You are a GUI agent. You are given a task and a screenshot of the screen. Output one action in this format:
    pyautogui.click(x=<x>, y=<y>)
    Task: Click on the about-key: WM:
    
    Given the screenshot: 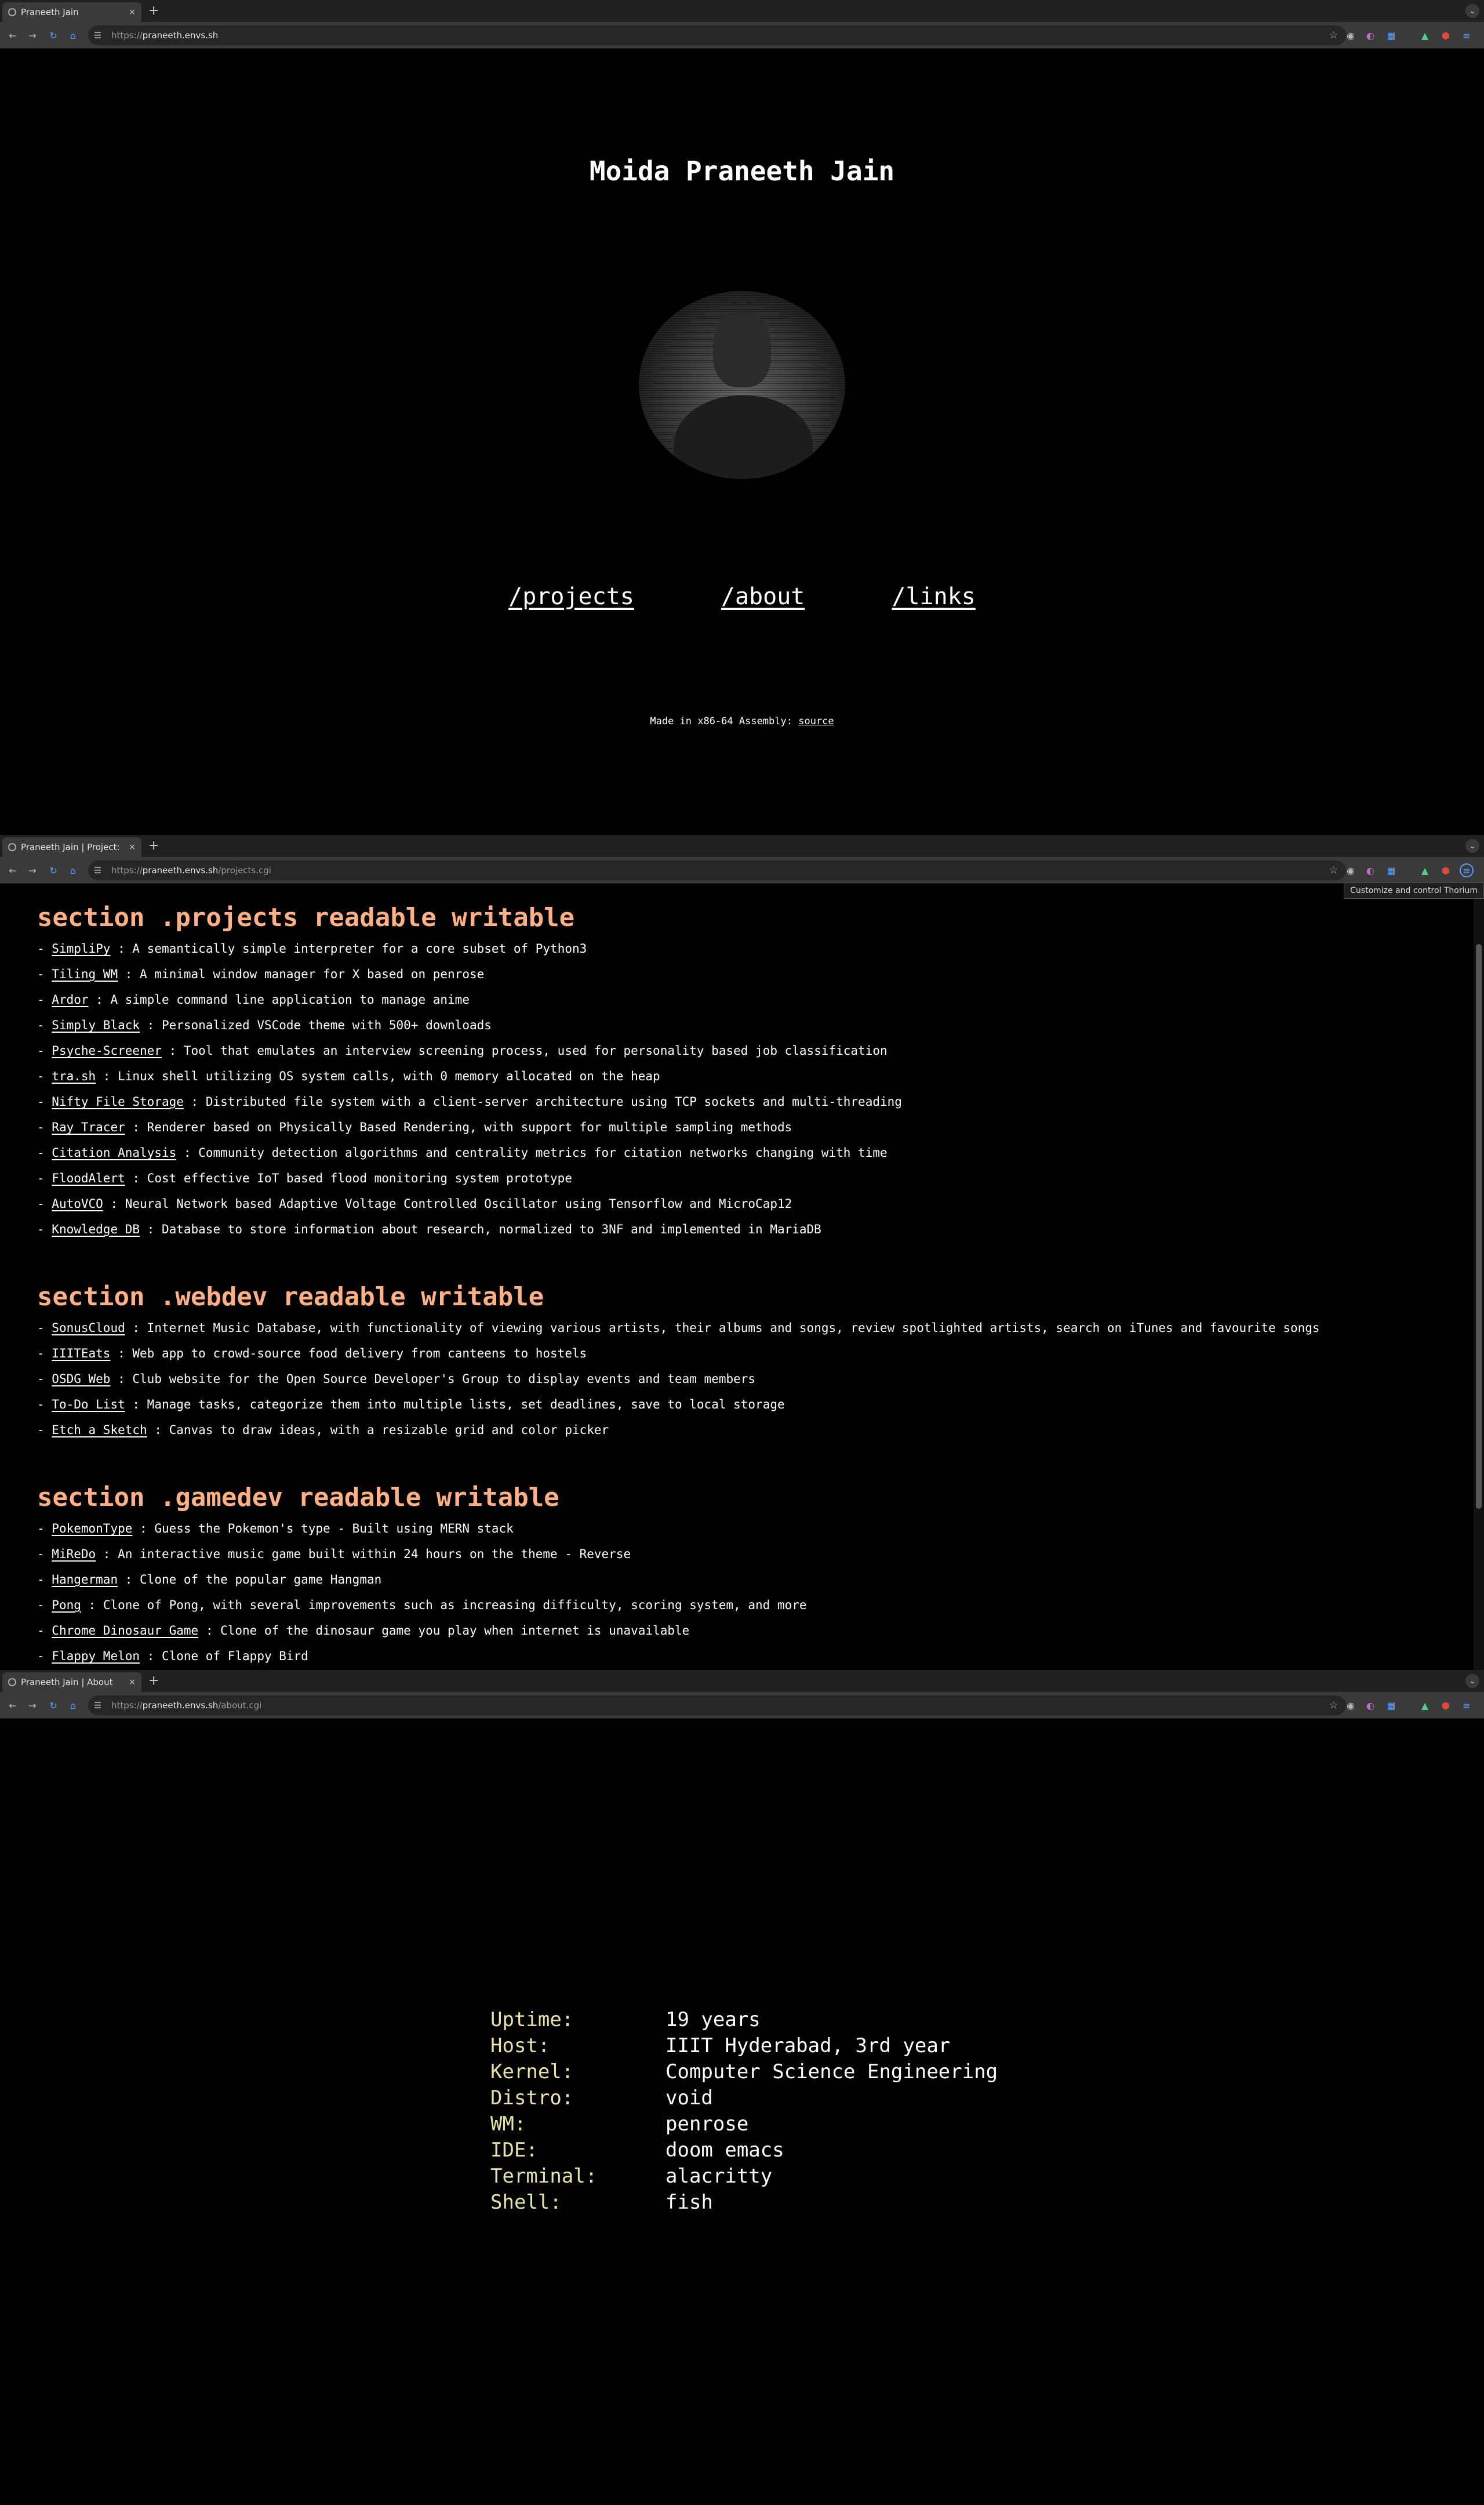 What is the action you would take?
    pyautogui.click(x=508, y=2124)
    